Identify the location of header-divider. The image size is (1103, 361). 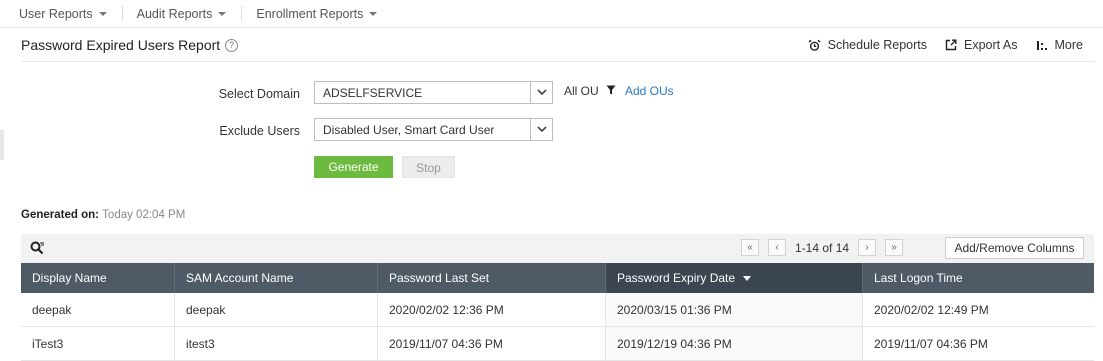
(557, 61).